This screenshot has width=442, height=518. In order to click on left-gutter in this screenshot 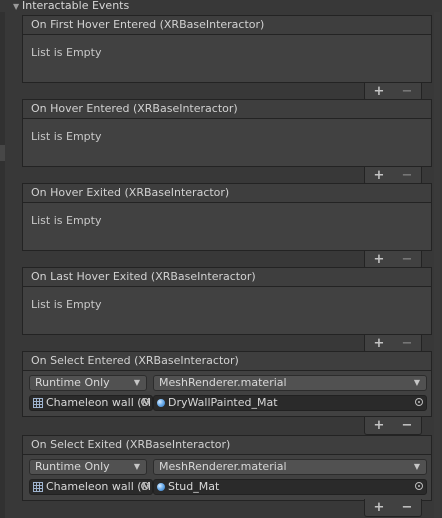, I will do `click(2, 265)`.